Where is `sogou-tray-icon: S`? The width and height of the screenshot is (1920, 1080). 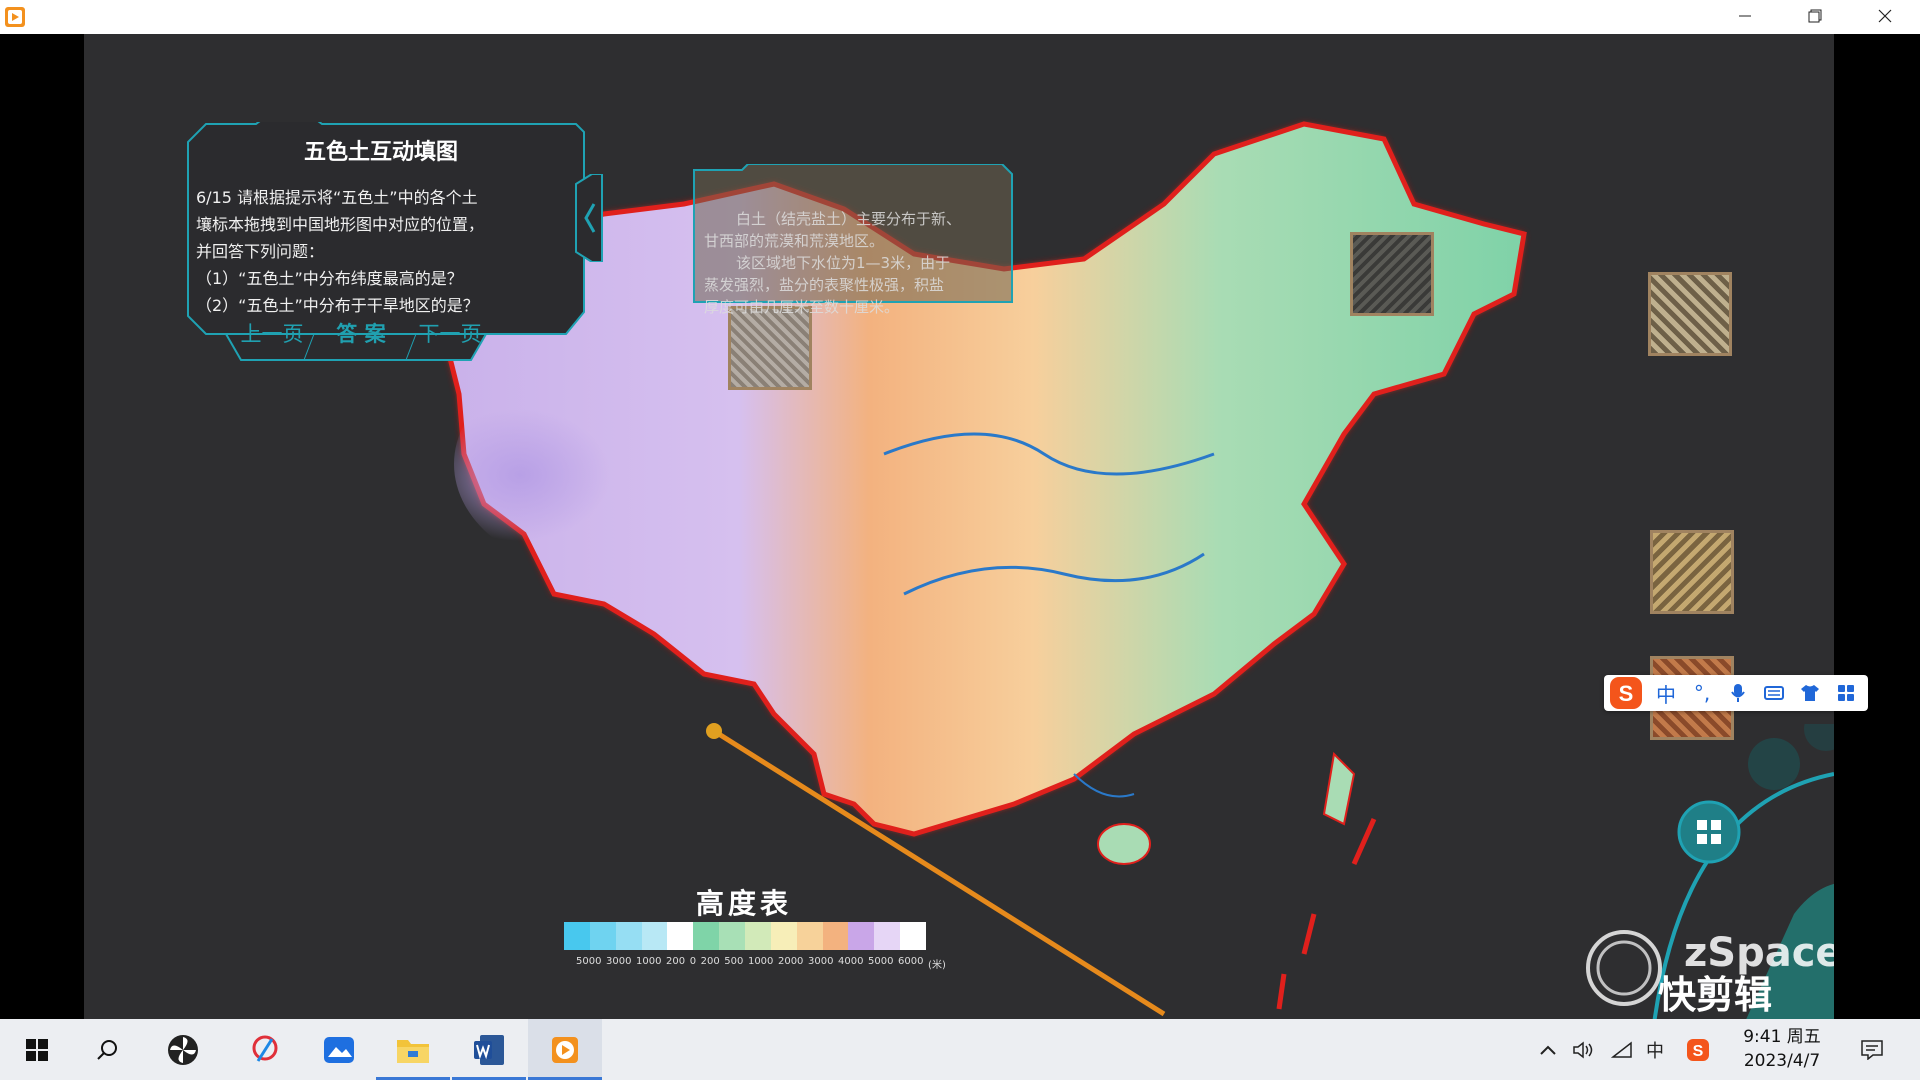
sogou-tray-icon: S is located at coordinates (1698, 1049).